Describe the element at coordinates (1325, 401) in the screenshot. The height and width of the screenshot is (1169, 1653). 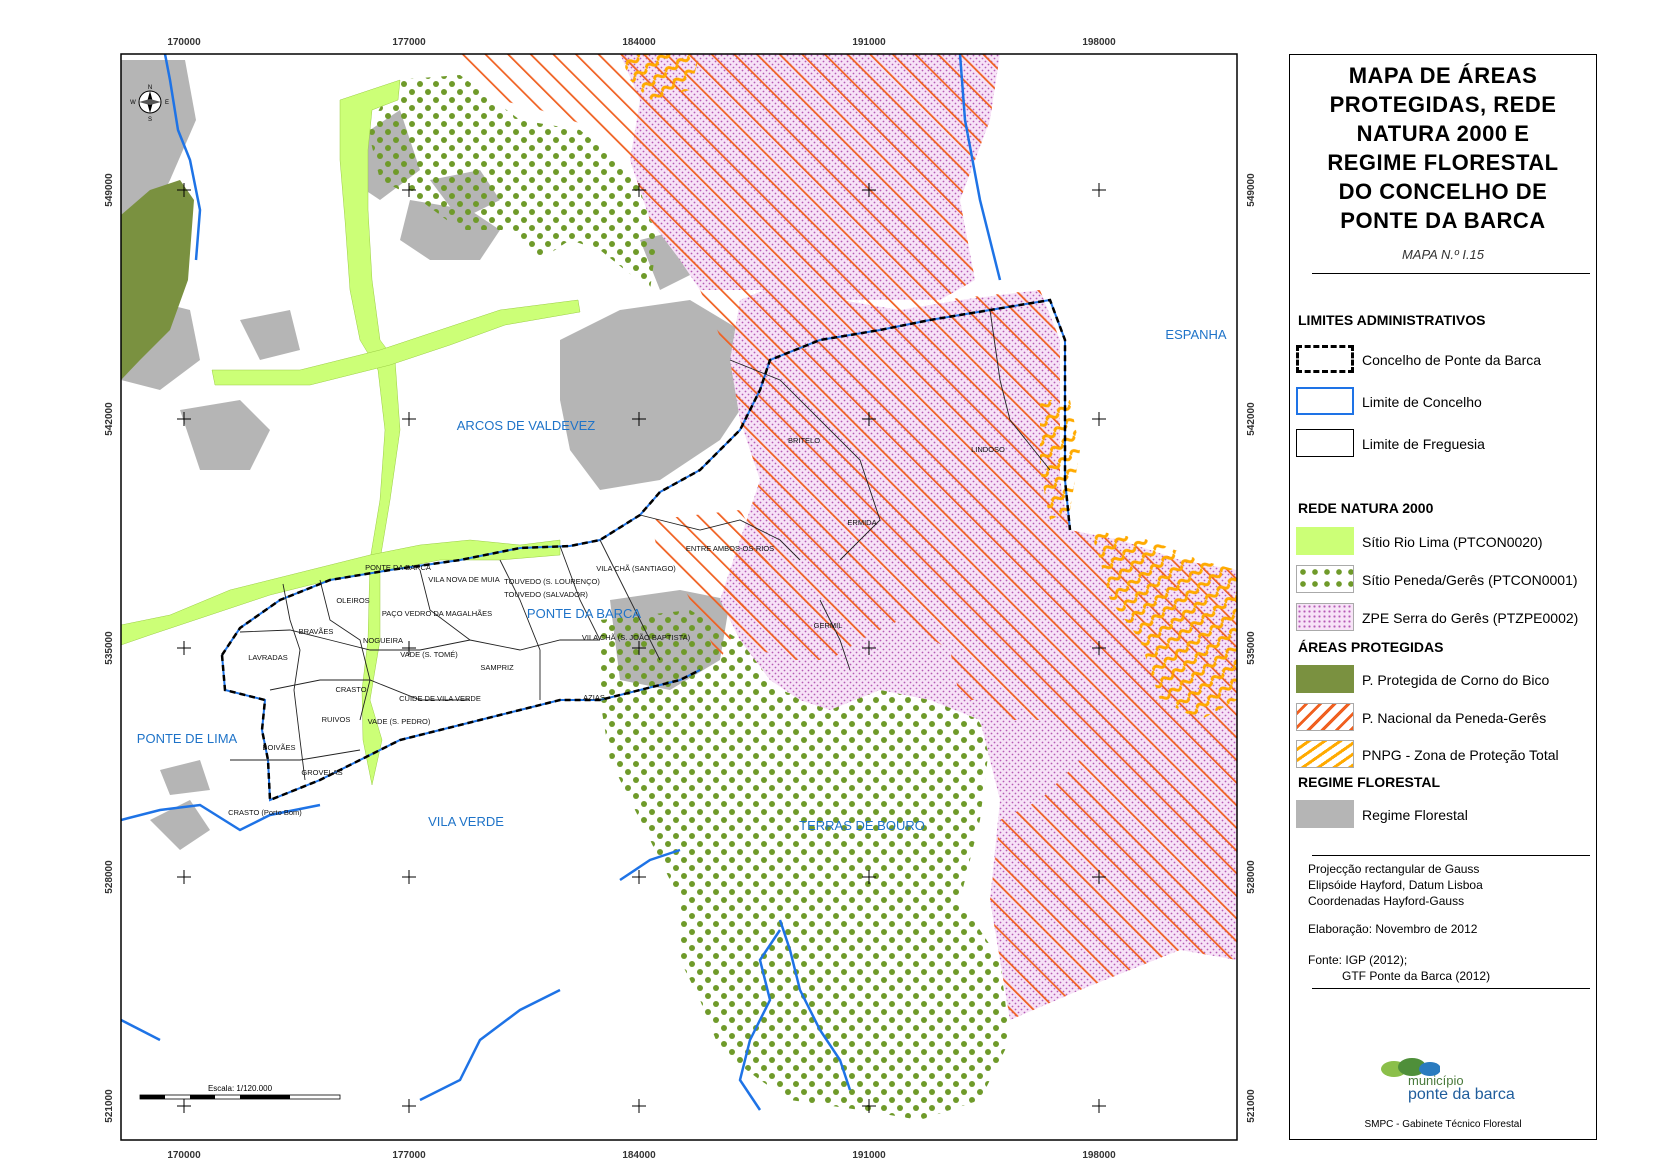
I see `swatch-limite-concelho` at that location.